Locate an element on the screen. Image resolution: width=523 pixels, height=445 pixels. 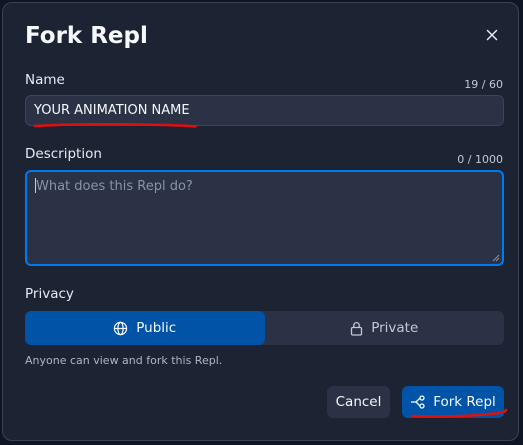
privacy-helper-text: Anyone can view and fork this Repl. is located at coordinates (124, 360).